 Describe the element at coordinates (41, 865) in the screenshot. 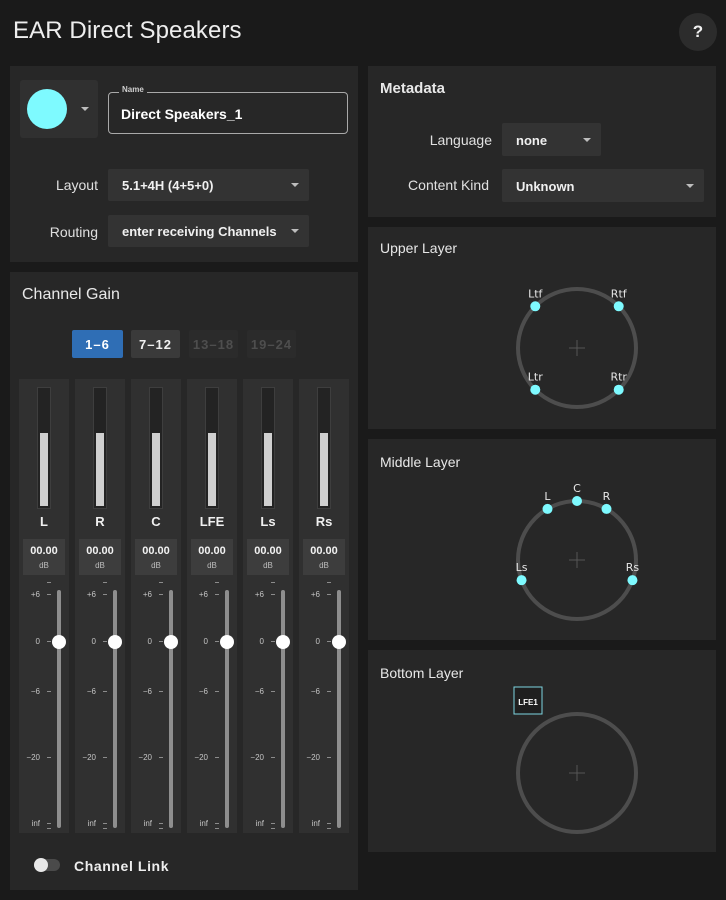

I see `channel-link-toggle-knob` at that location.